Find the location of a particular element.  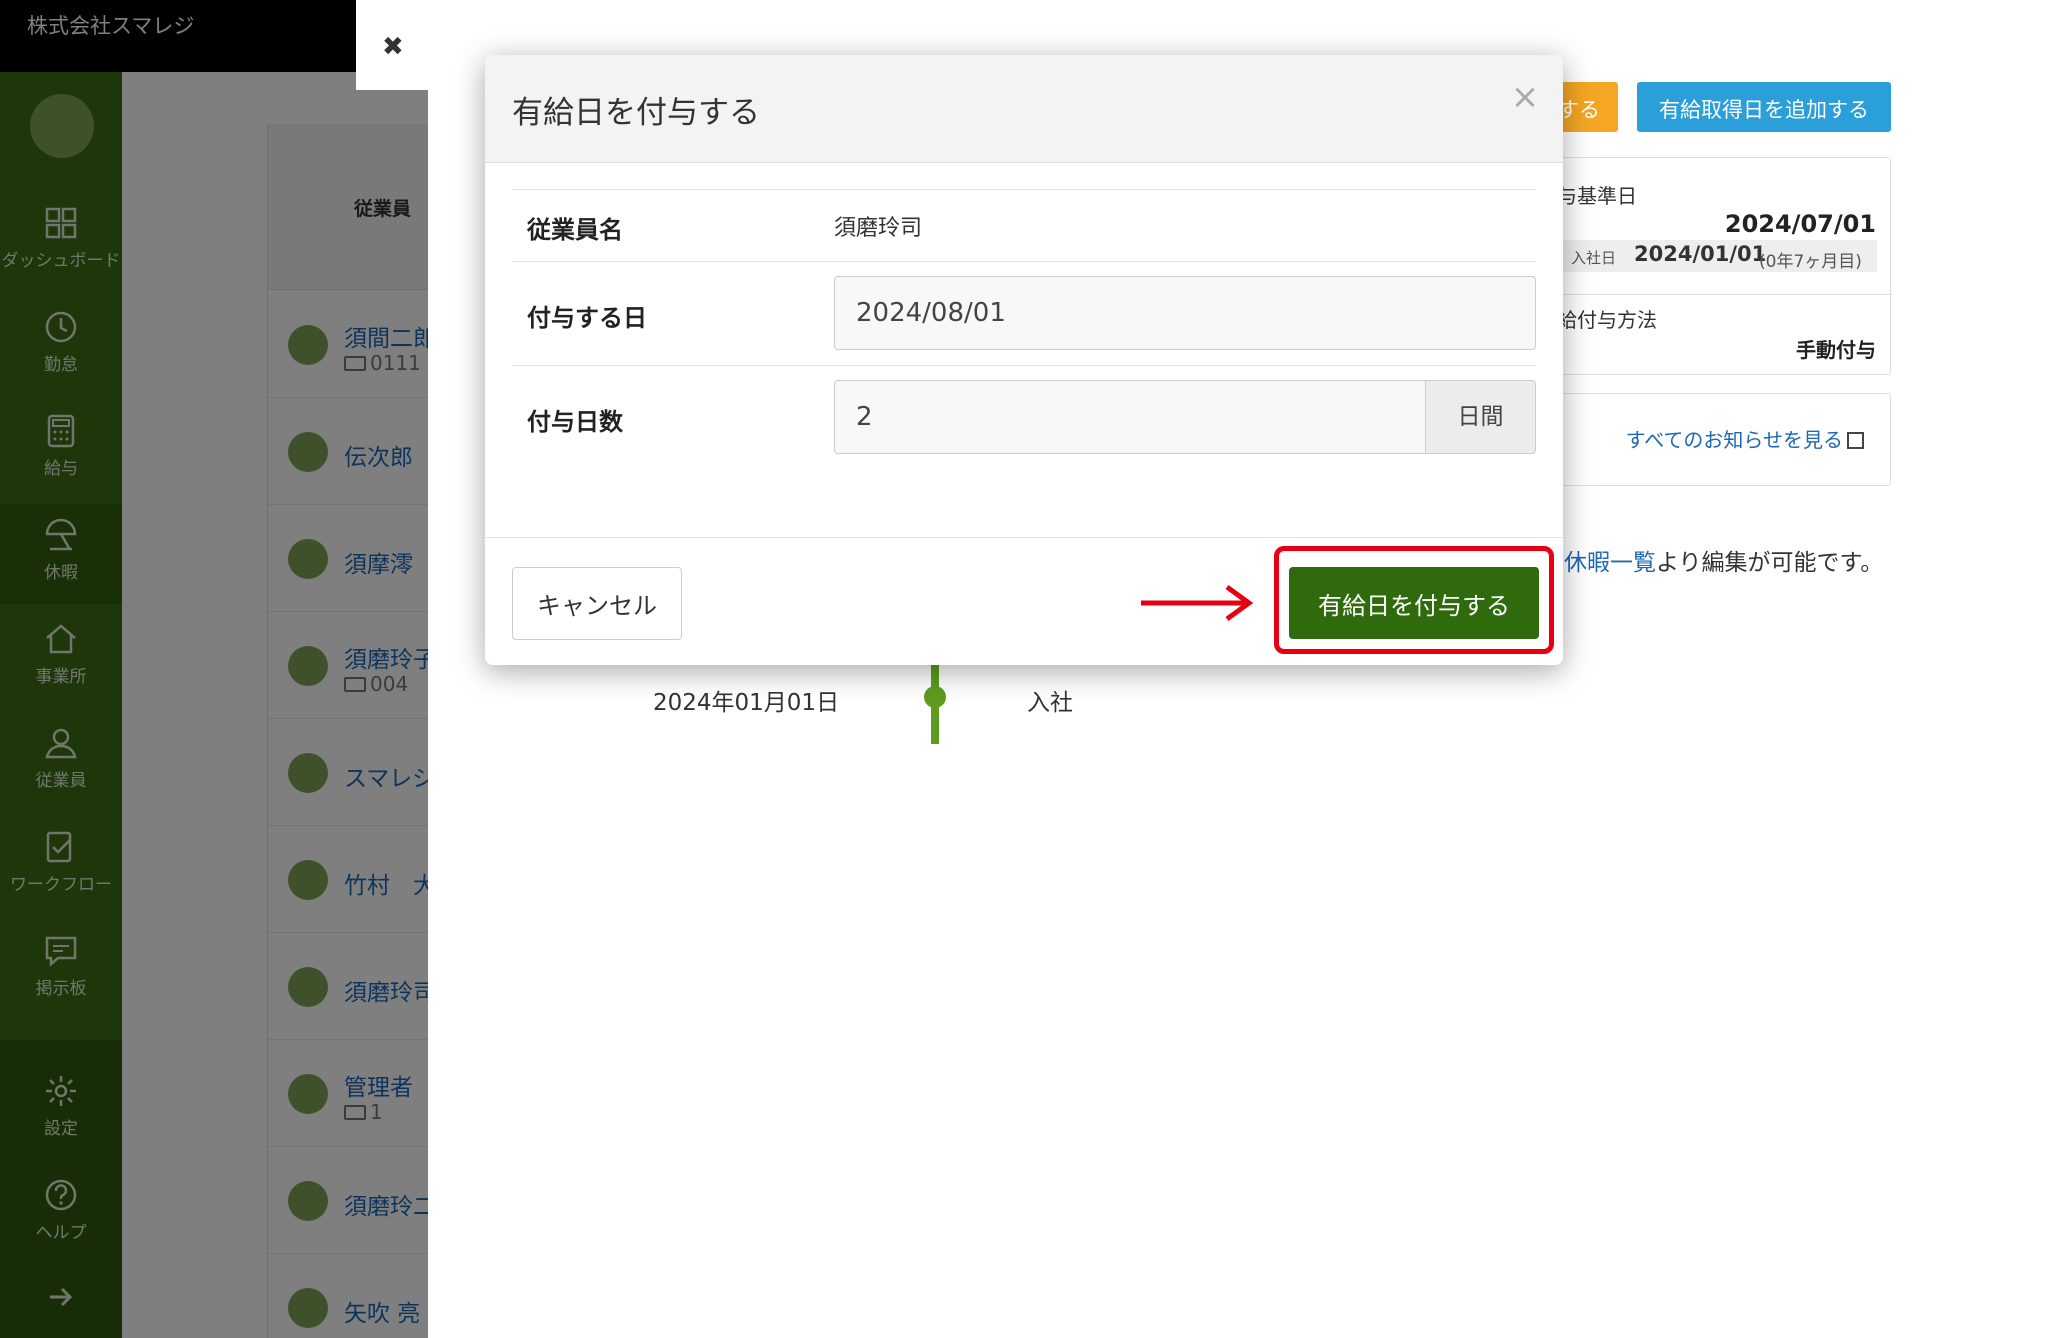

all-notices-link: すべてのお知らせを見る is located at coordinates (1745, 438).